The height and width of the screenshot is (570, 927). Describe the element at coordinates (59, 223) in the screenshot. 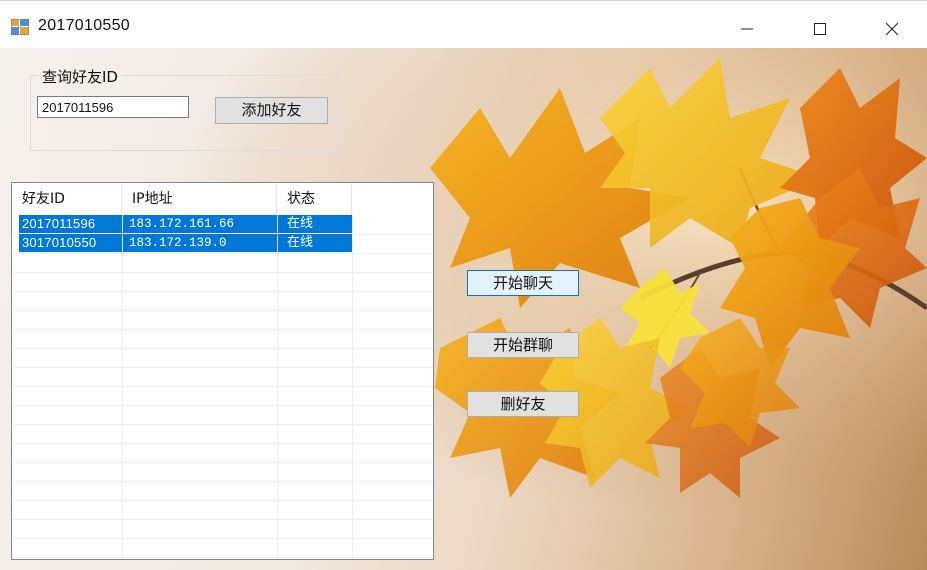

I see `friend-id-cell: 2017011596` at that location.